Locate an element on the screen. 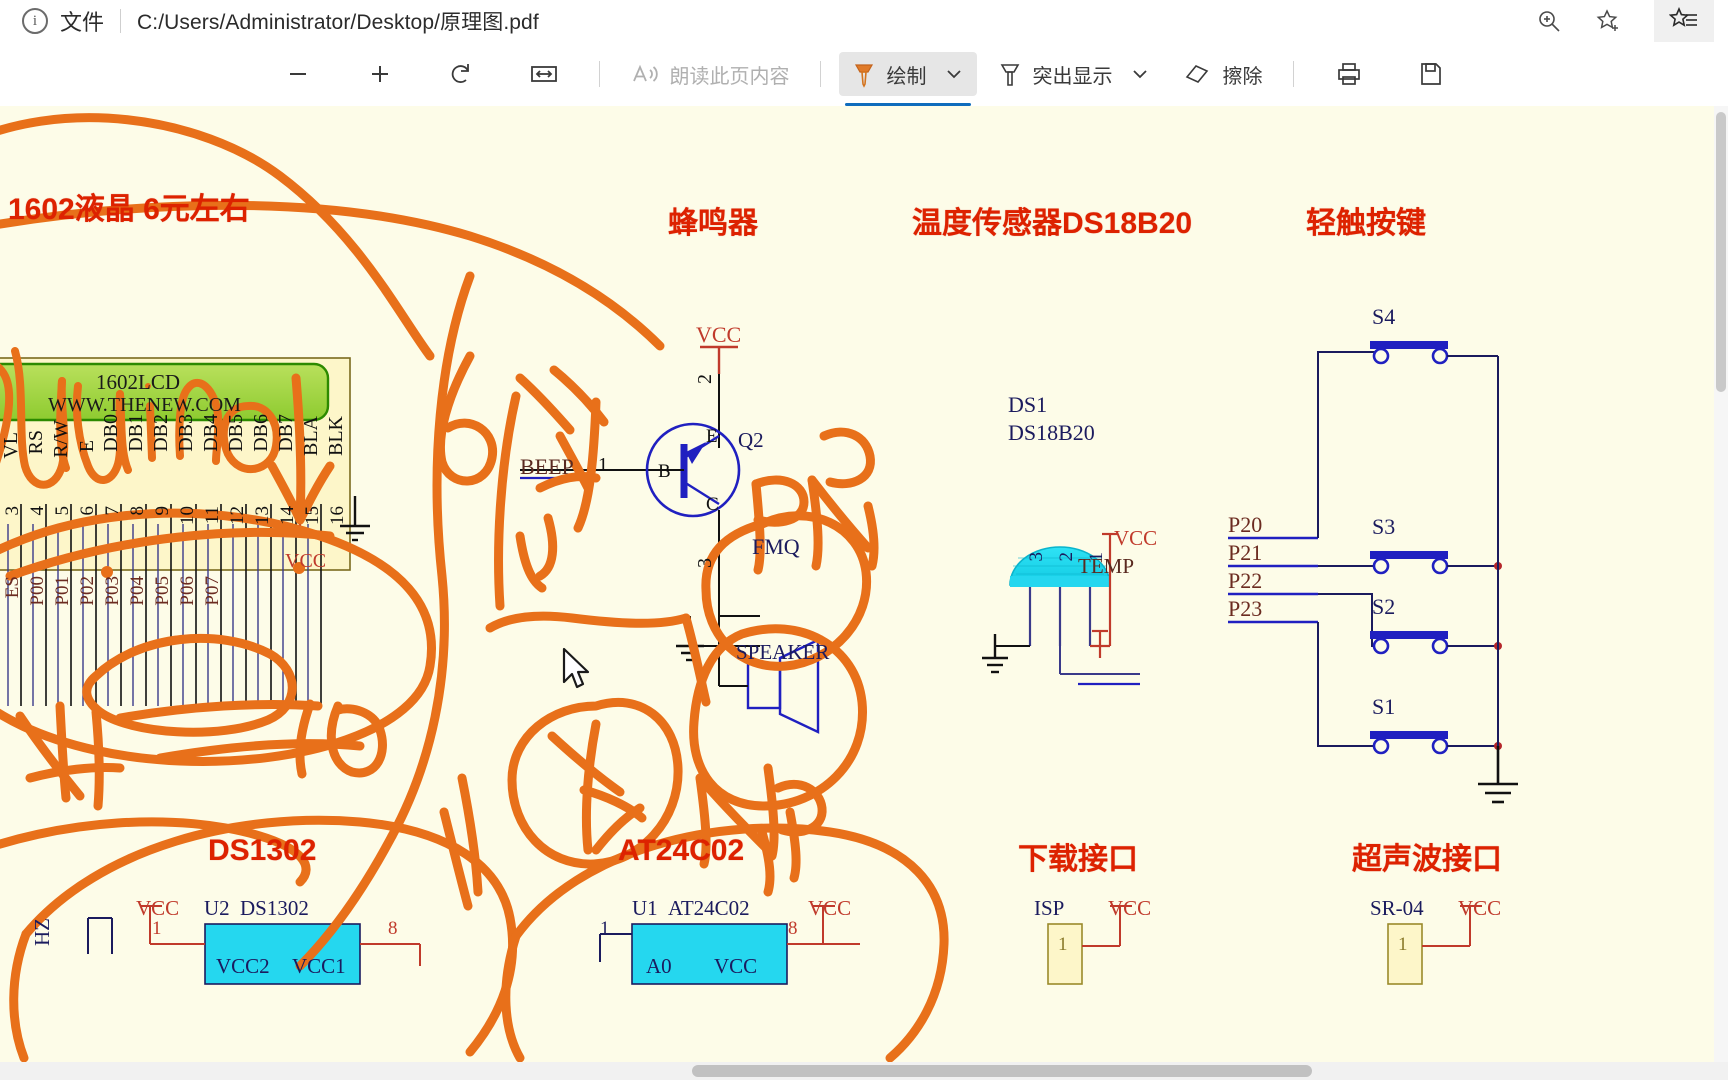  highlight-button: 突出显示 is located at coordinates (1074, 74).